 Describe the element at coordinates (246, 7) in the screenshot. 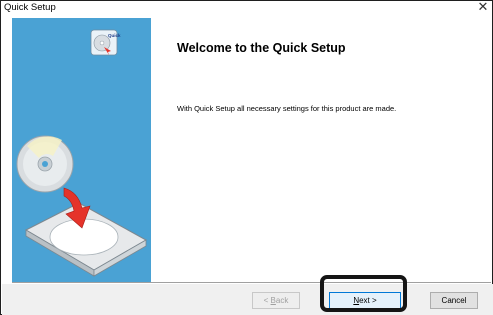

I see `title-bar: Quick Setup ✕` at that location.